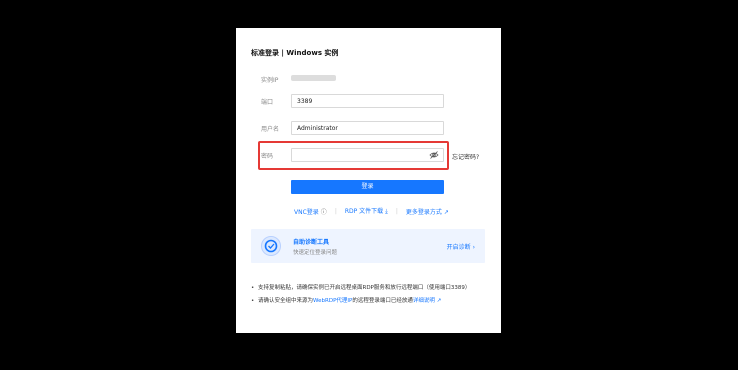 This screenshot has height=370, width=738. What do you see at coordinates (267, 102) in the screenshot?
I see `port-label: 端口` at bounding box center [267, 102].